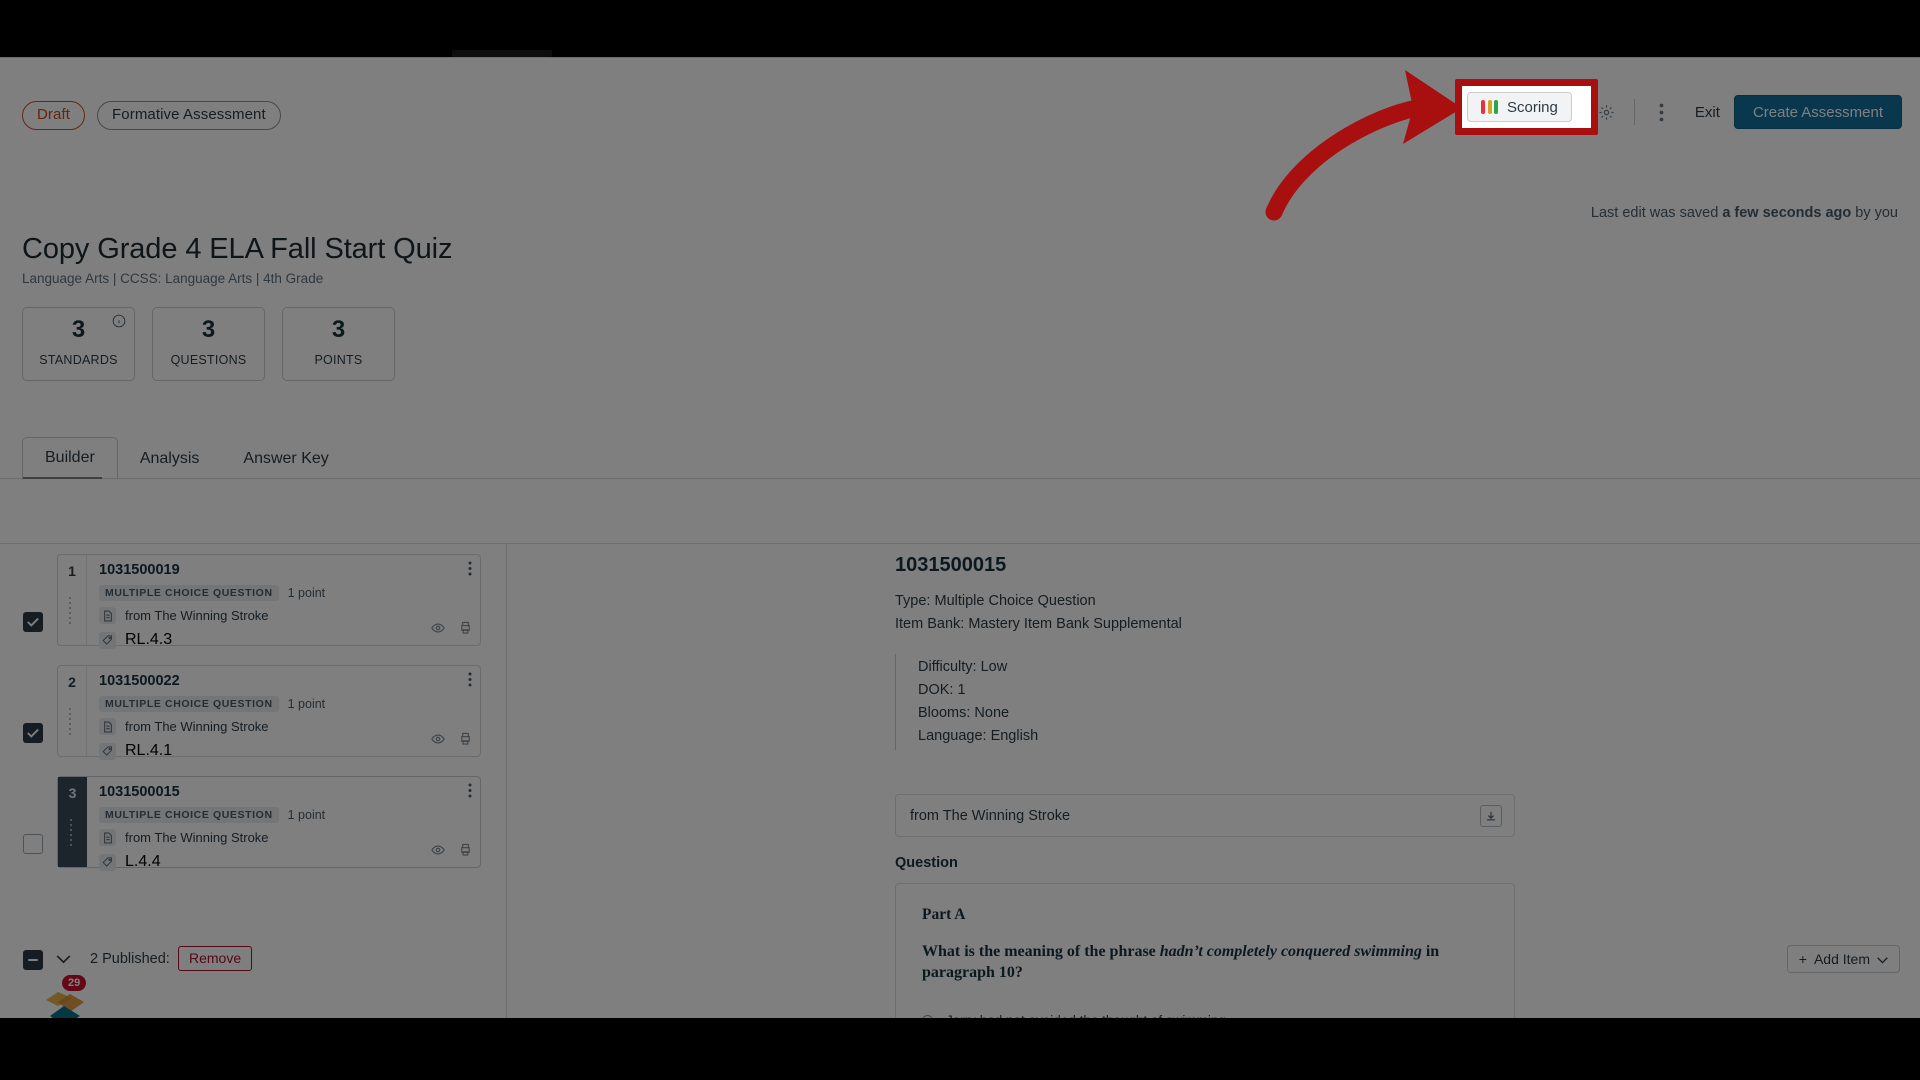 Image resolution: width=1920 pixels, height=1080 pixels. Describe the element at coordinates (215, 958) in the screenshot. I see `remove-button: Remove` at that location.